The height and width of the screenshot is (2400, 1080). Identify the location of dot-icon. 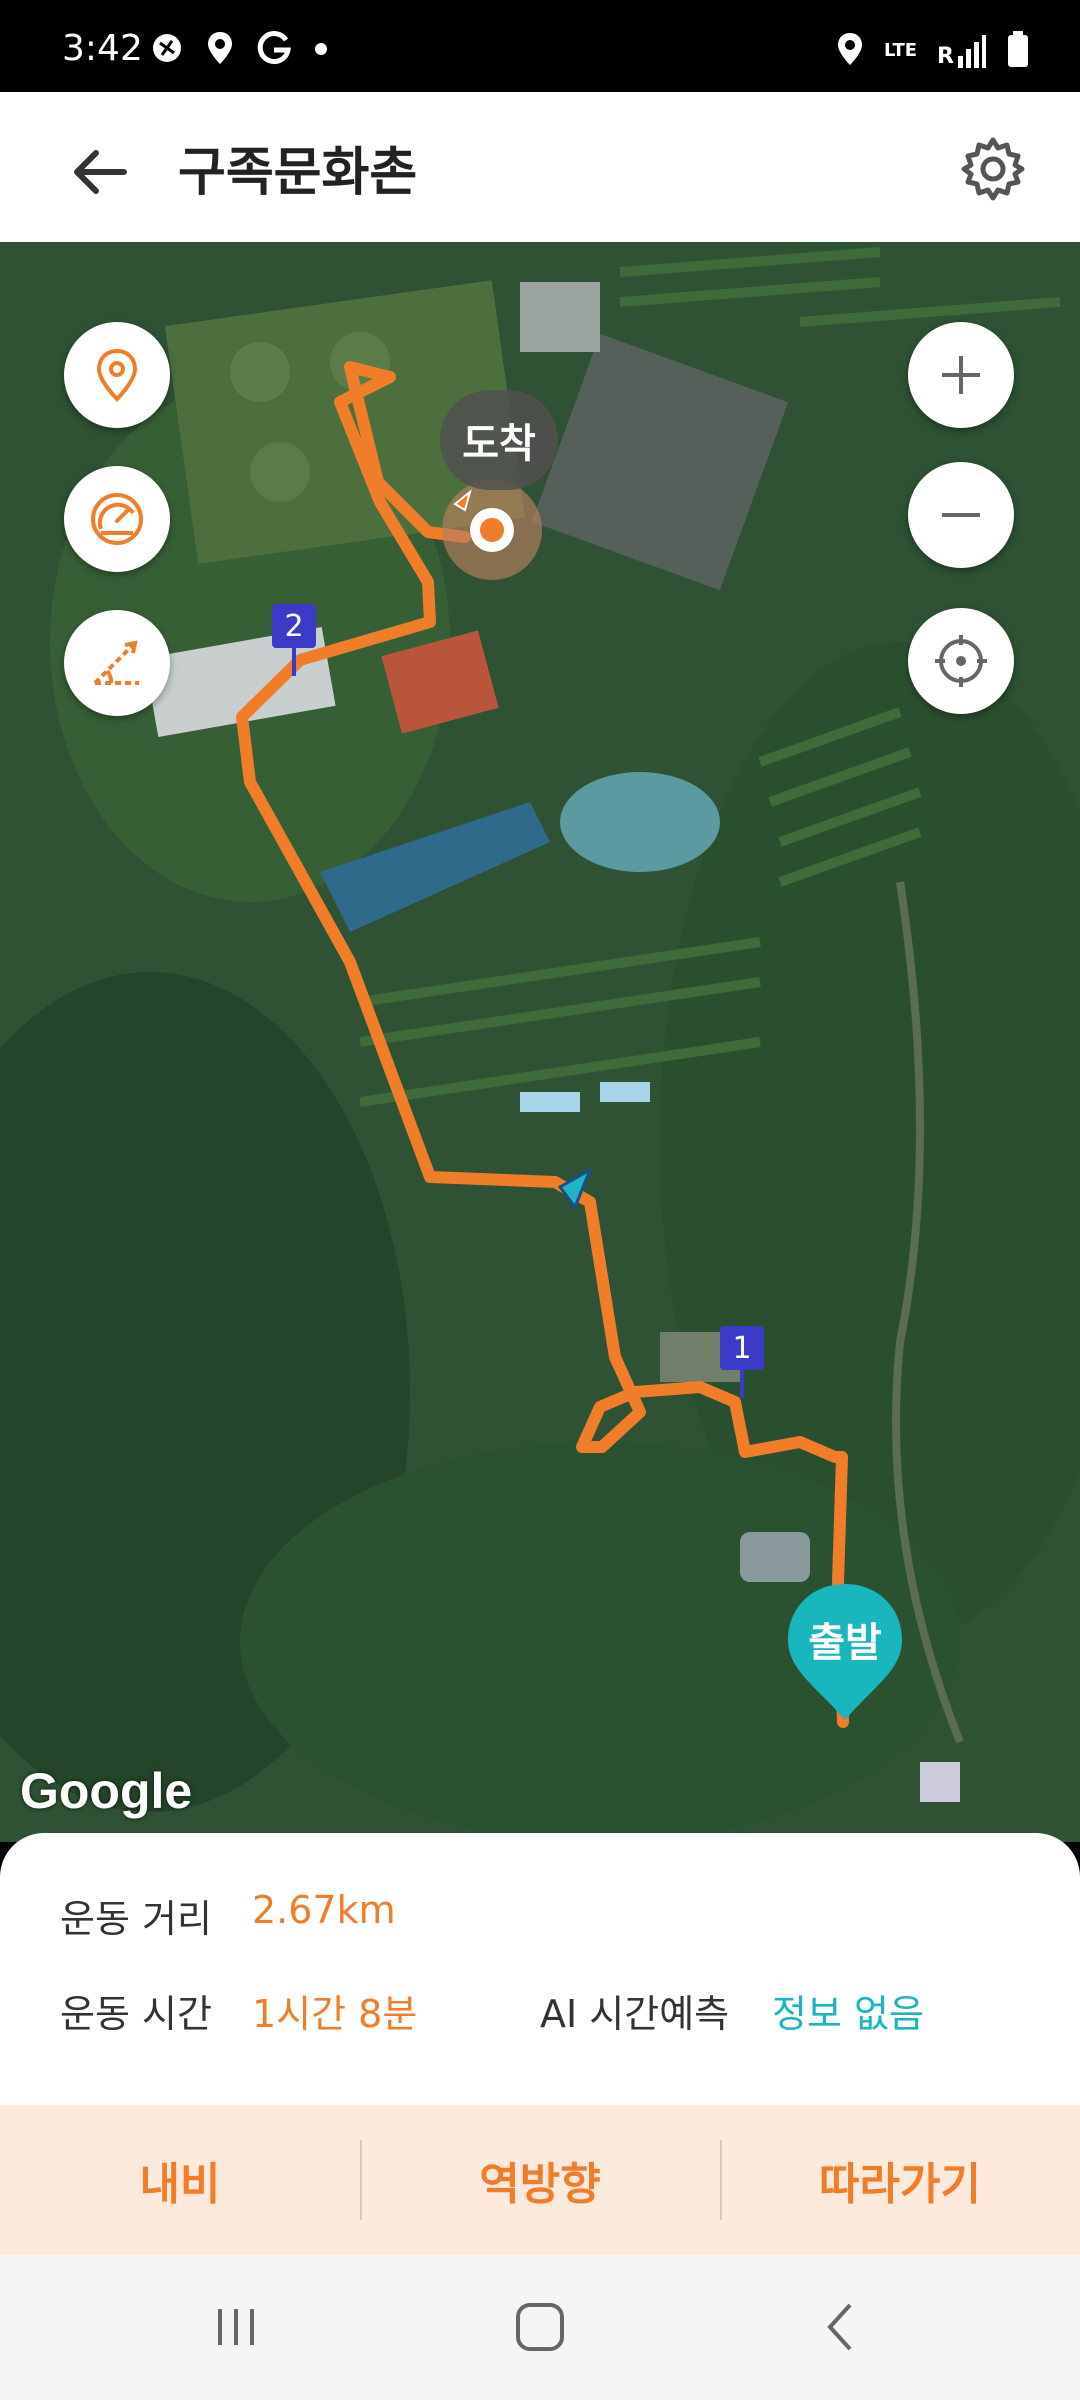
(321, 50).